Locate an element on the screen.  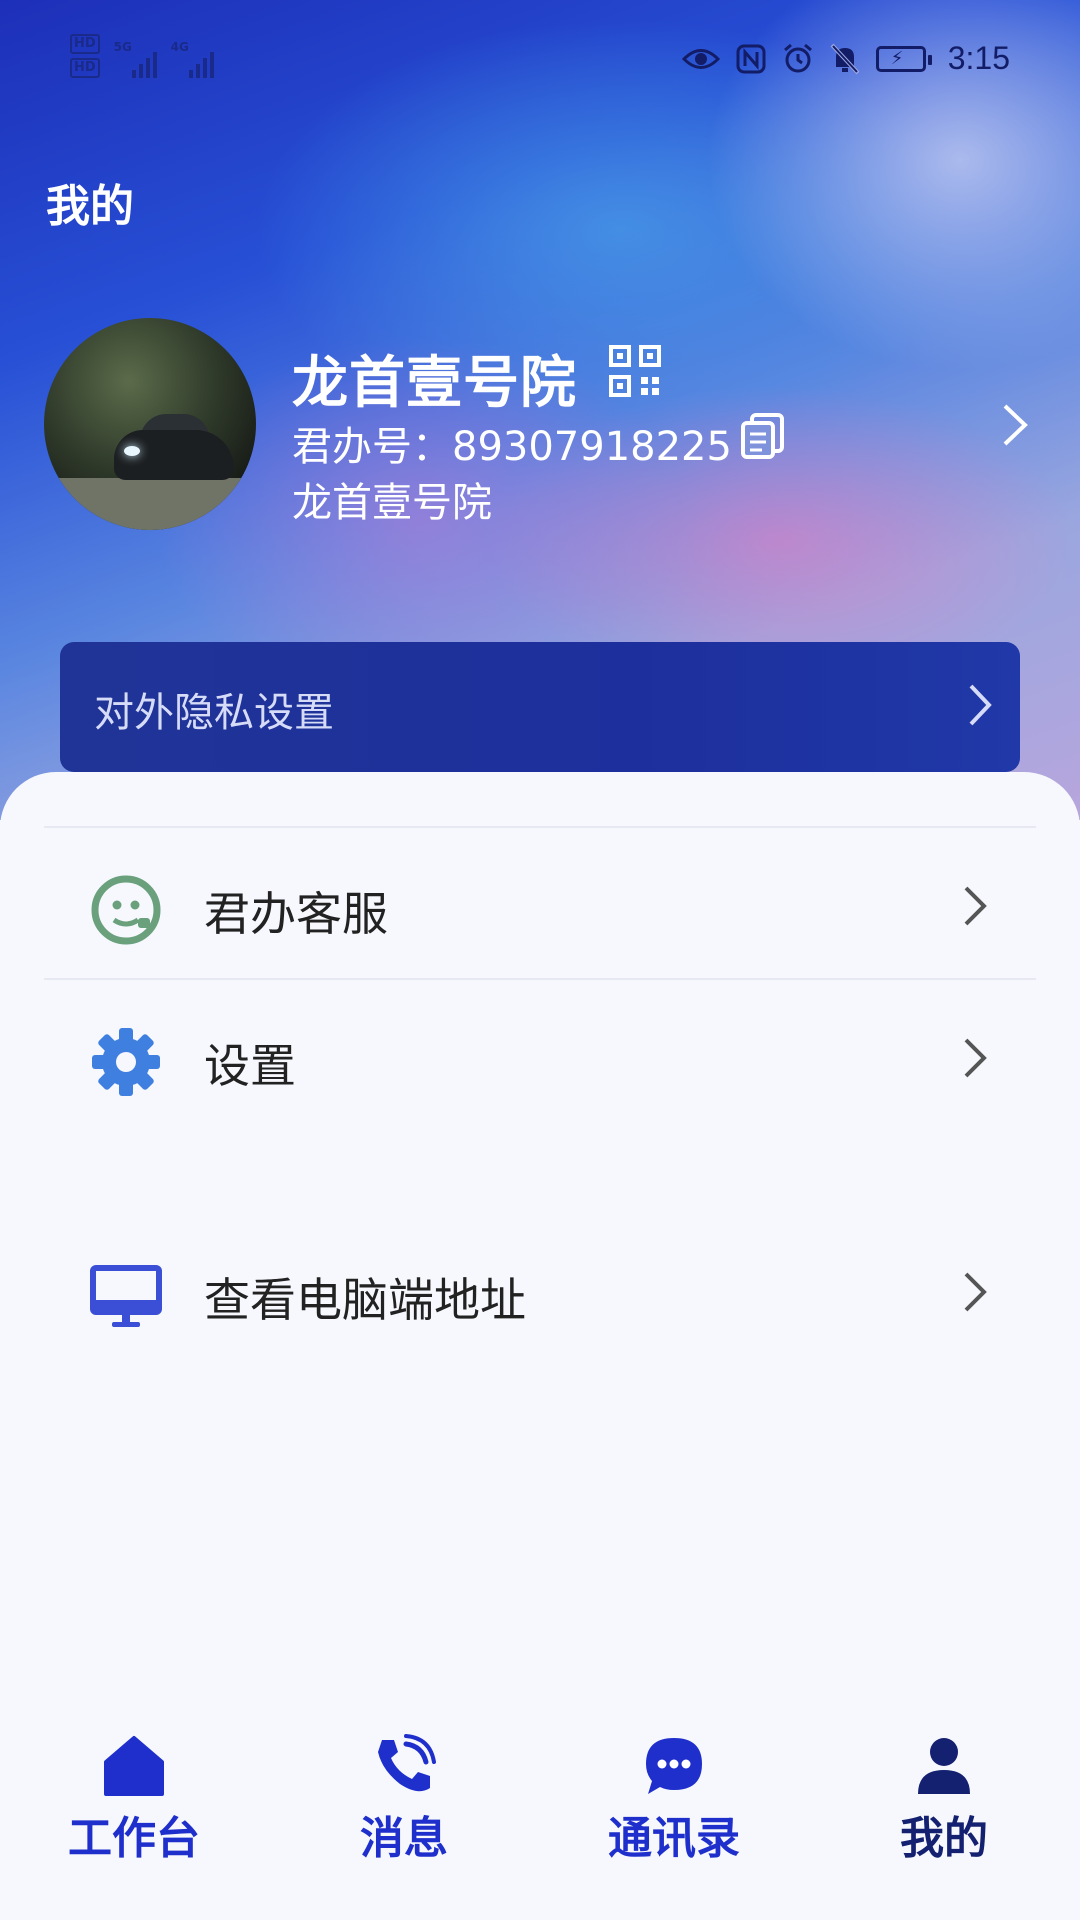
menu-item-pc-address: 查看电脑端地址 is located at coordinates (540, 1289).